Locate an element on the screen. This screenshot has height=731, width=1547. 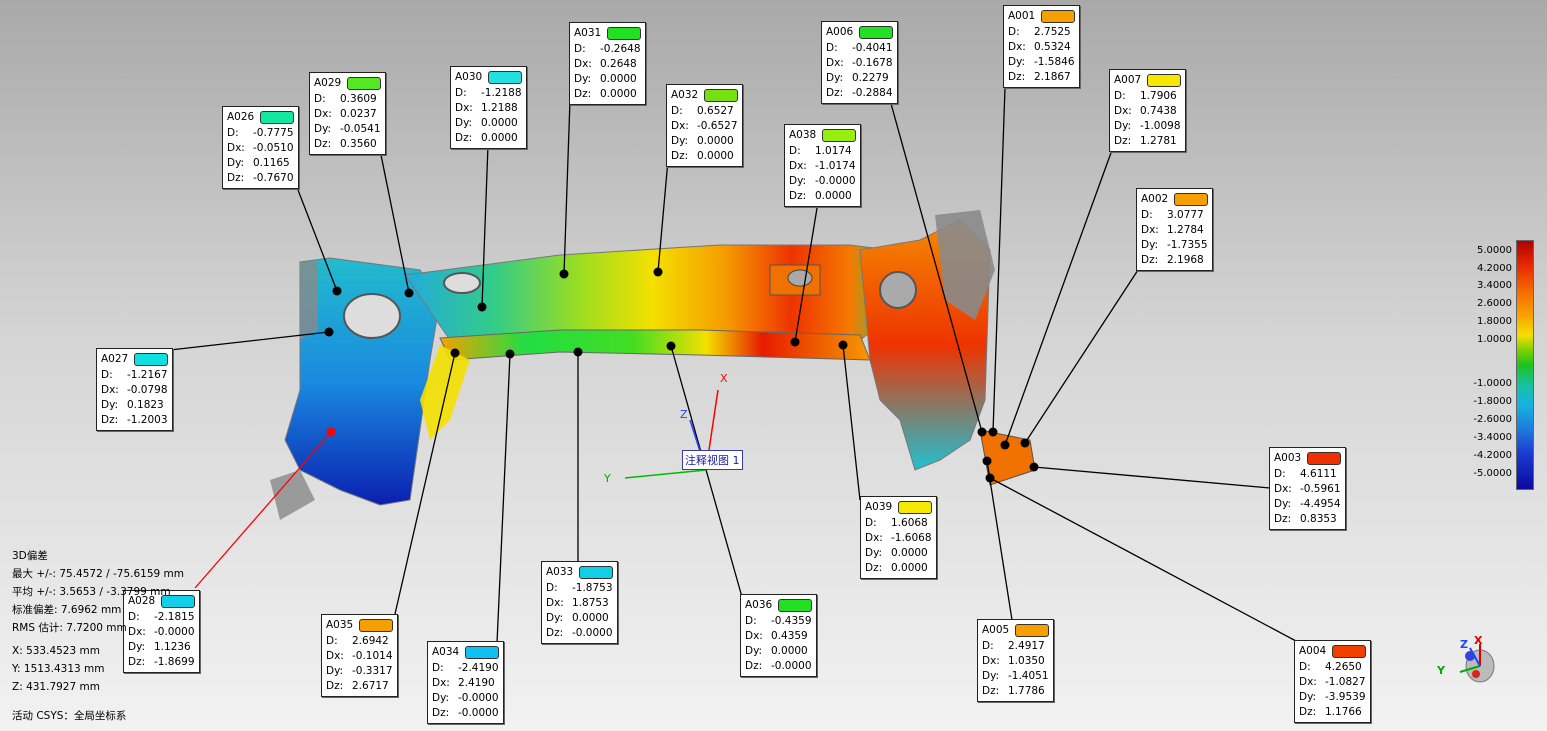
callout-row-dz: Dz: 2.6717 is located at coordinates (359, 686).